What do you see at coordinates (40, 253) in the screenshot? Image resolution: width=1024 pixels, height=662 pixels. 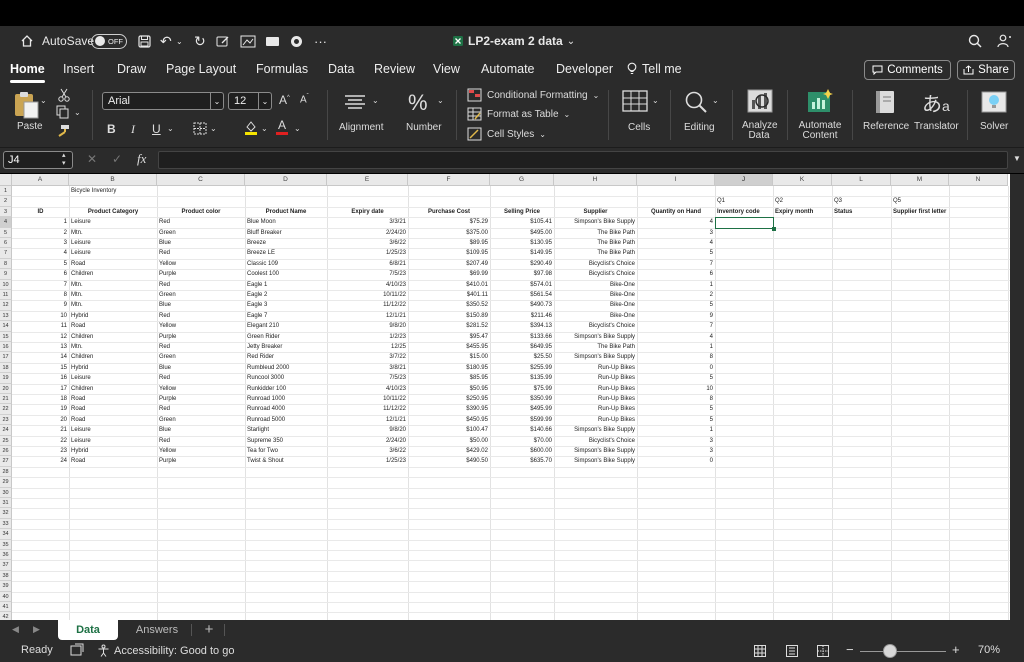 I see `table-cell: 4` at bounding box center [40, 253].